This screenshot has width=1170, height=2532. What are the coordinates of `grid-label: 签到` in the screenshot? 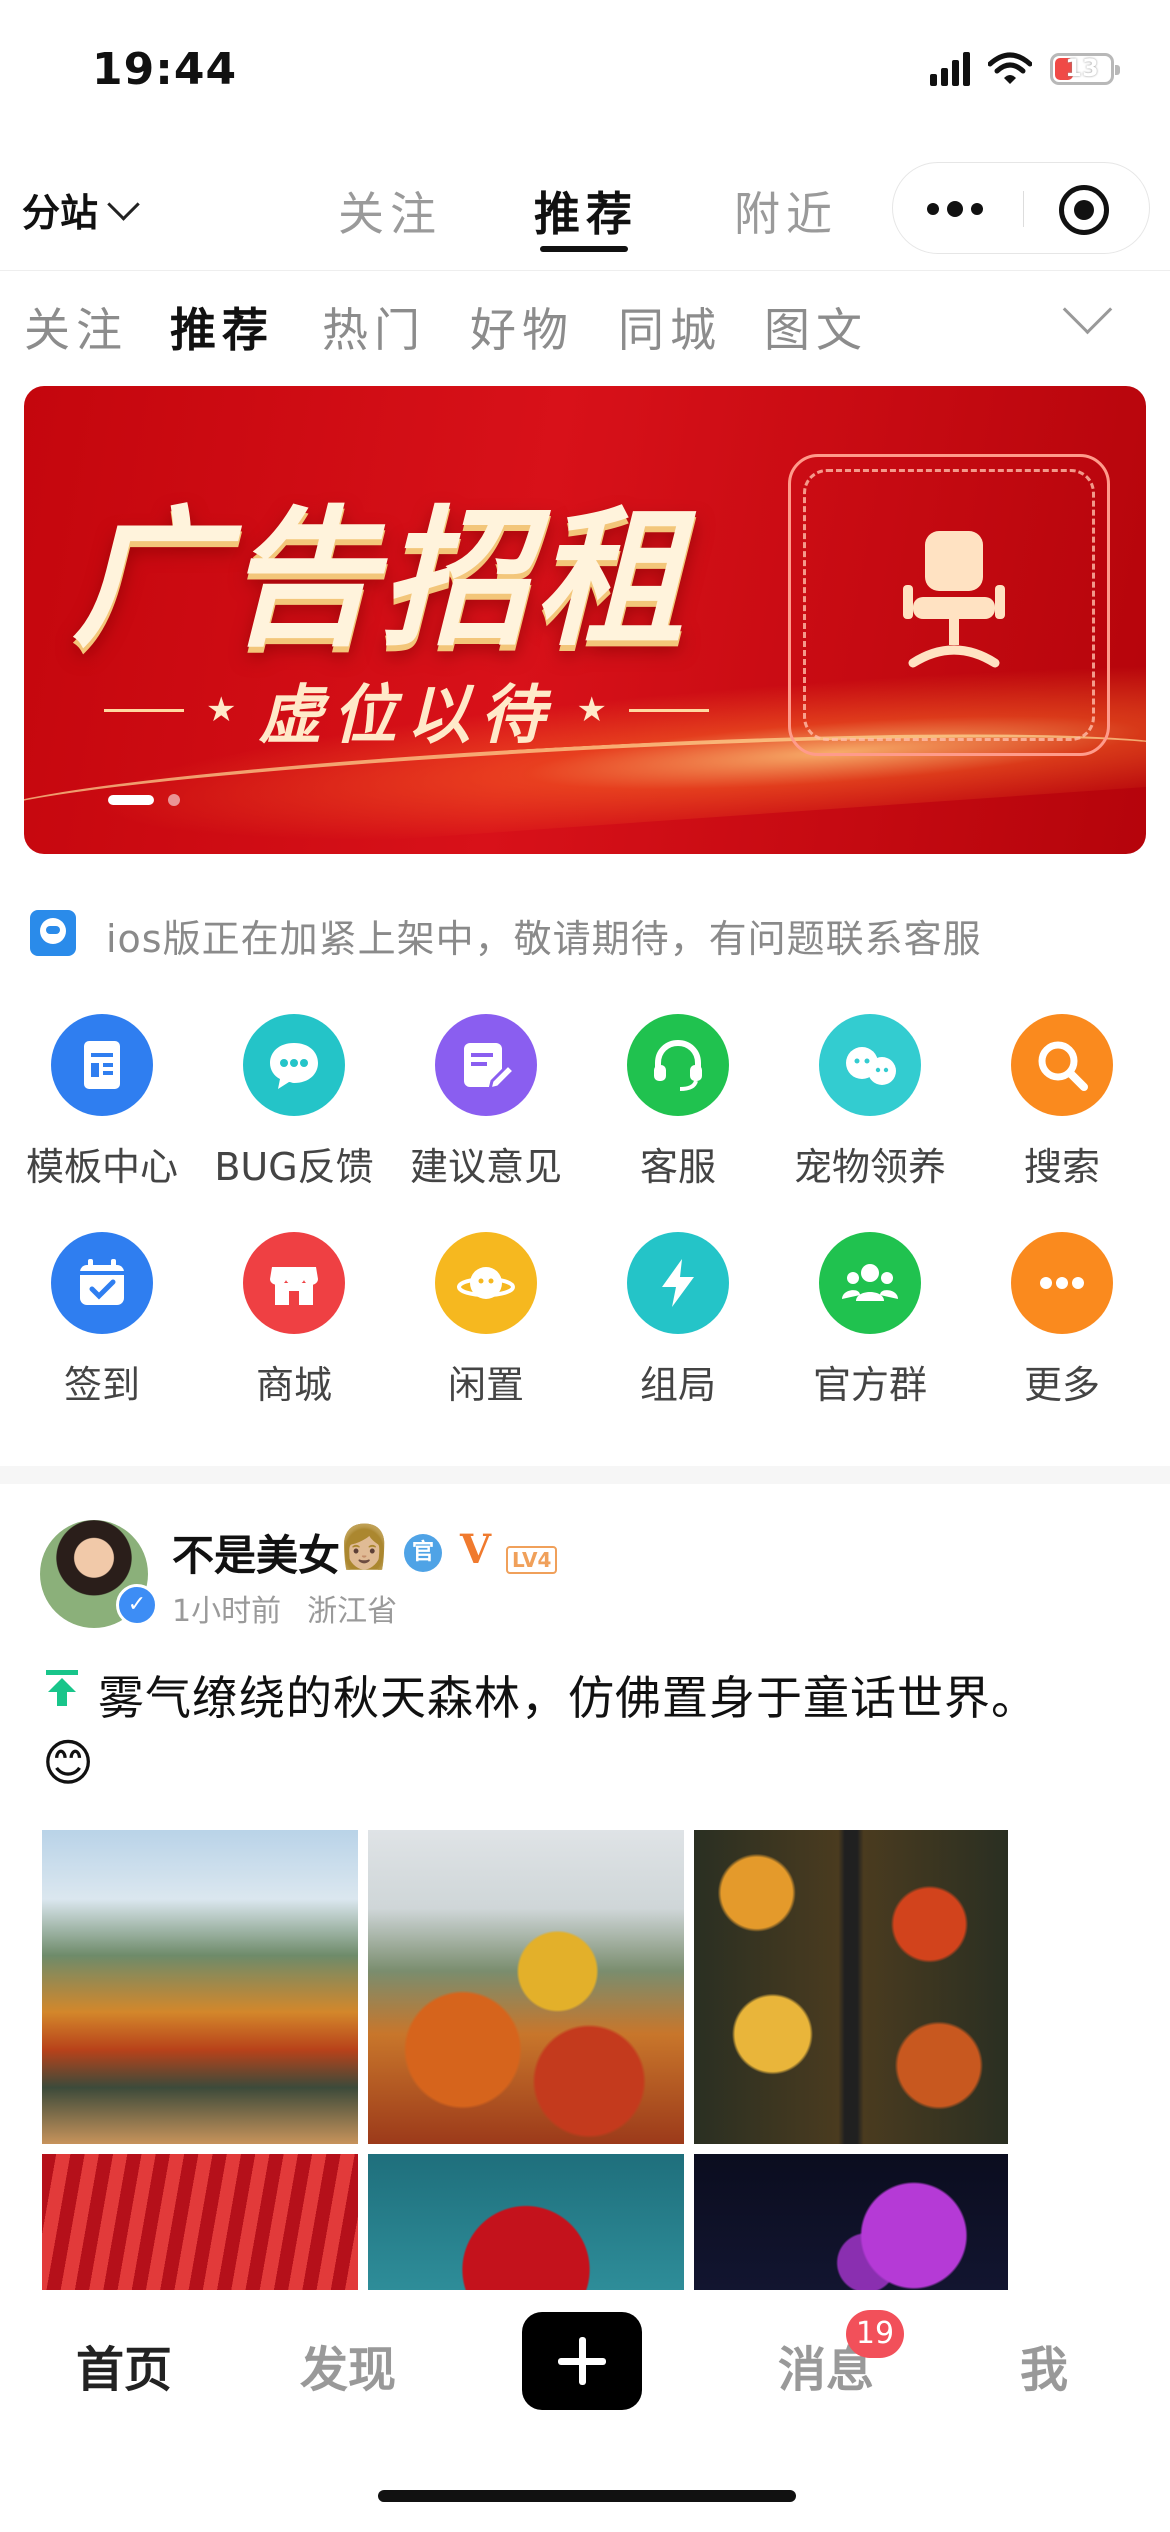 It's located at (101, 1385).